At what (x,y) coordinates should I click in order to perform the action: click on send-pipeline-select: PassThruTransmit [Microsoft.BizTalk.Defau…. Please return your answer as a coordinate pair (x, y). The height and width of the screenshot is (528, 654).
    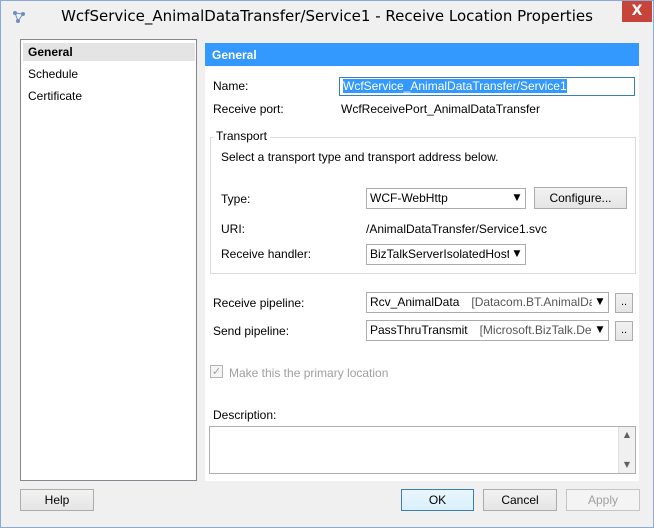
    Looking at the image, I should click on (487, 330).